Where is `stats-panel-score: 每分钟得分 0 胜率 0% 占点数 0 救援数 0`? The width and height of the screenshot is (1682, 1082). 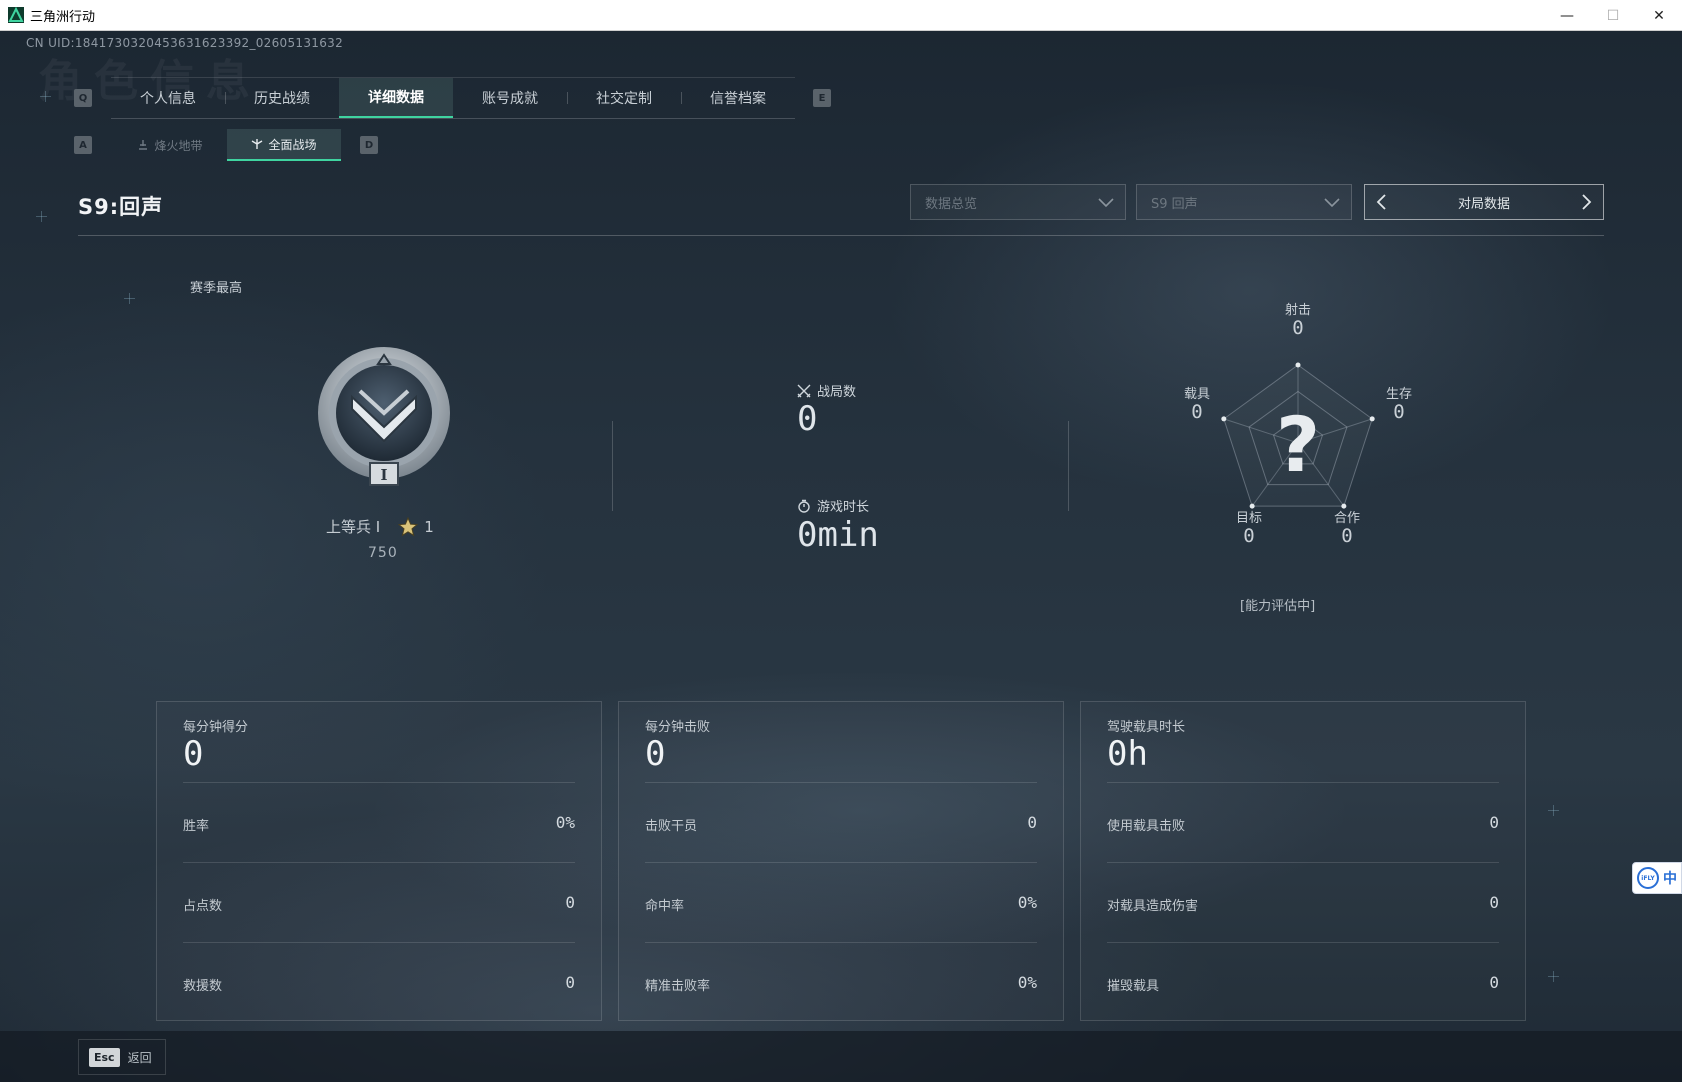 stats-panel-score: 每分钟得分 0 胜率 0% 占点数 0 救援数 0 is located at coordinates (379, 861).